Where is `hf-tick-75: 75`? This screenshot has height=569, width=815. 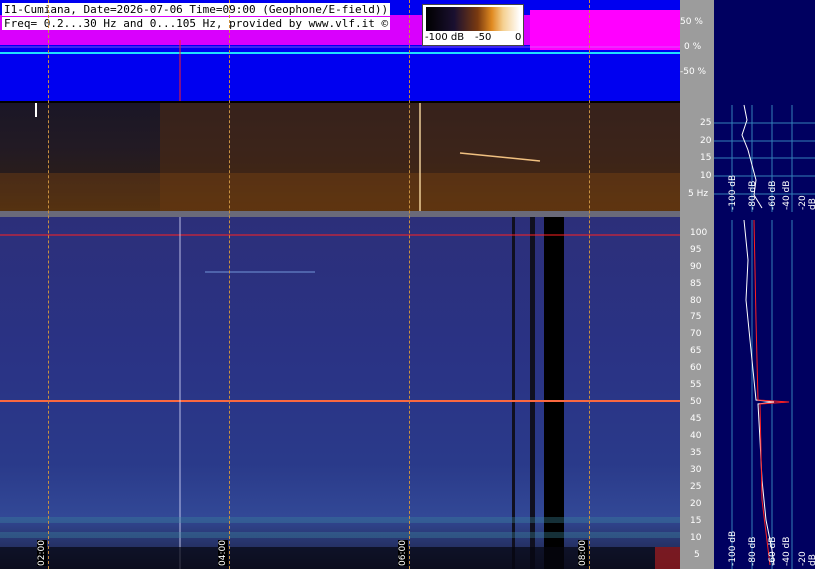
hf-tick-75: 75 is located at coordinates (696, 317).